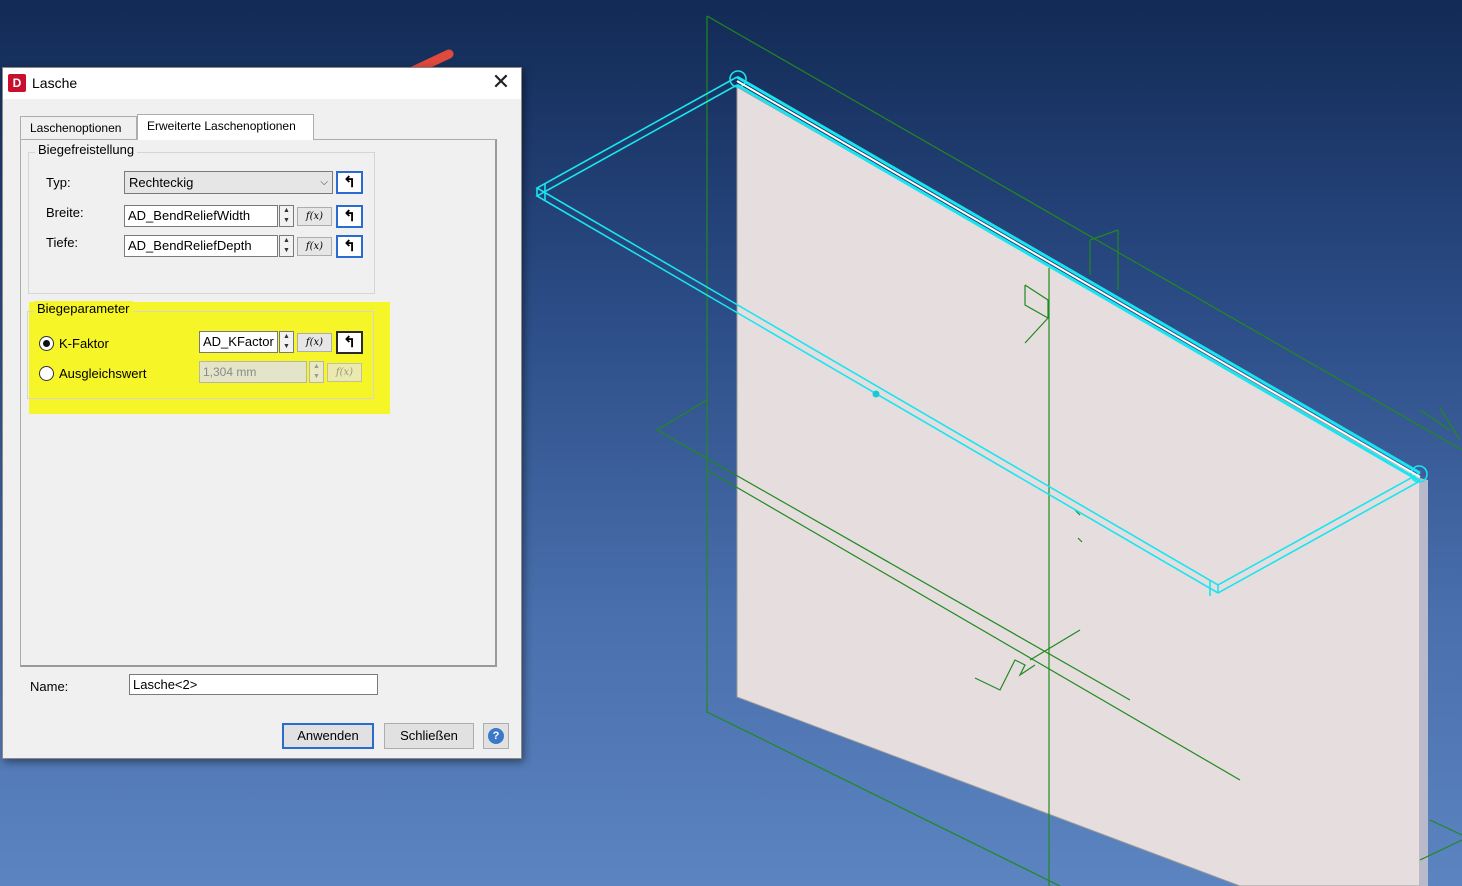 The height and width of the screenshot is (886, 1462). What do you see at coordinates (49, 686) in the screenshot?
I see `name-label: Name:` at bounding box center [49, 686].